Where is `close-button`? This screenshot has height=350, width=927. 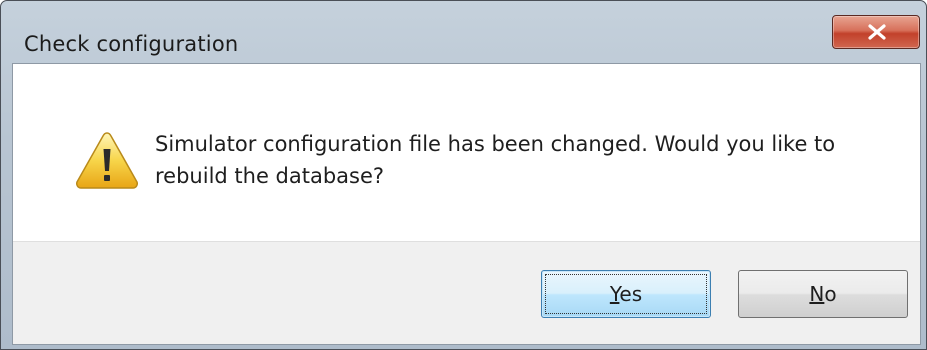
close-button is located at coordinates (876, 32).